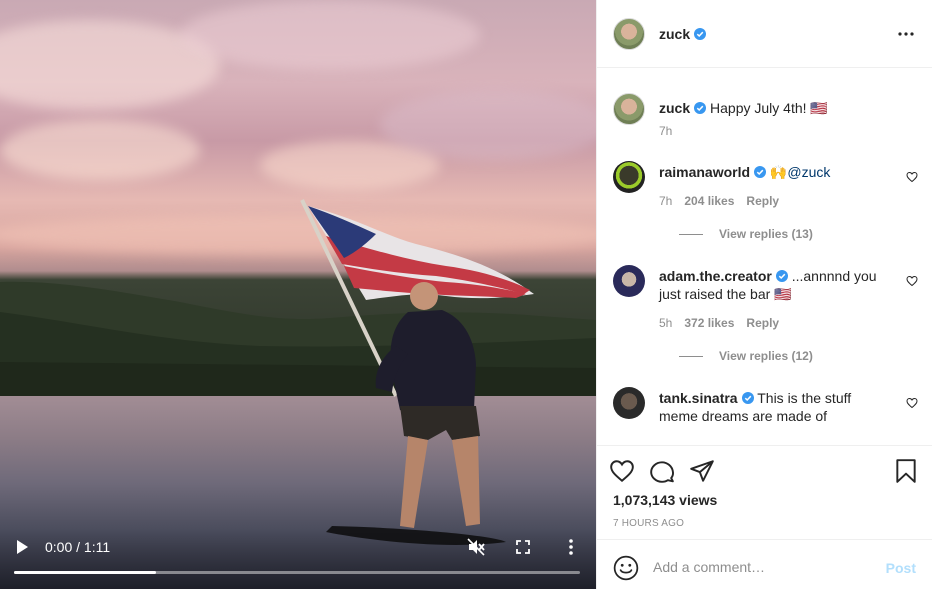  I want to click on comment-bubble-icon, so click(662, 471).